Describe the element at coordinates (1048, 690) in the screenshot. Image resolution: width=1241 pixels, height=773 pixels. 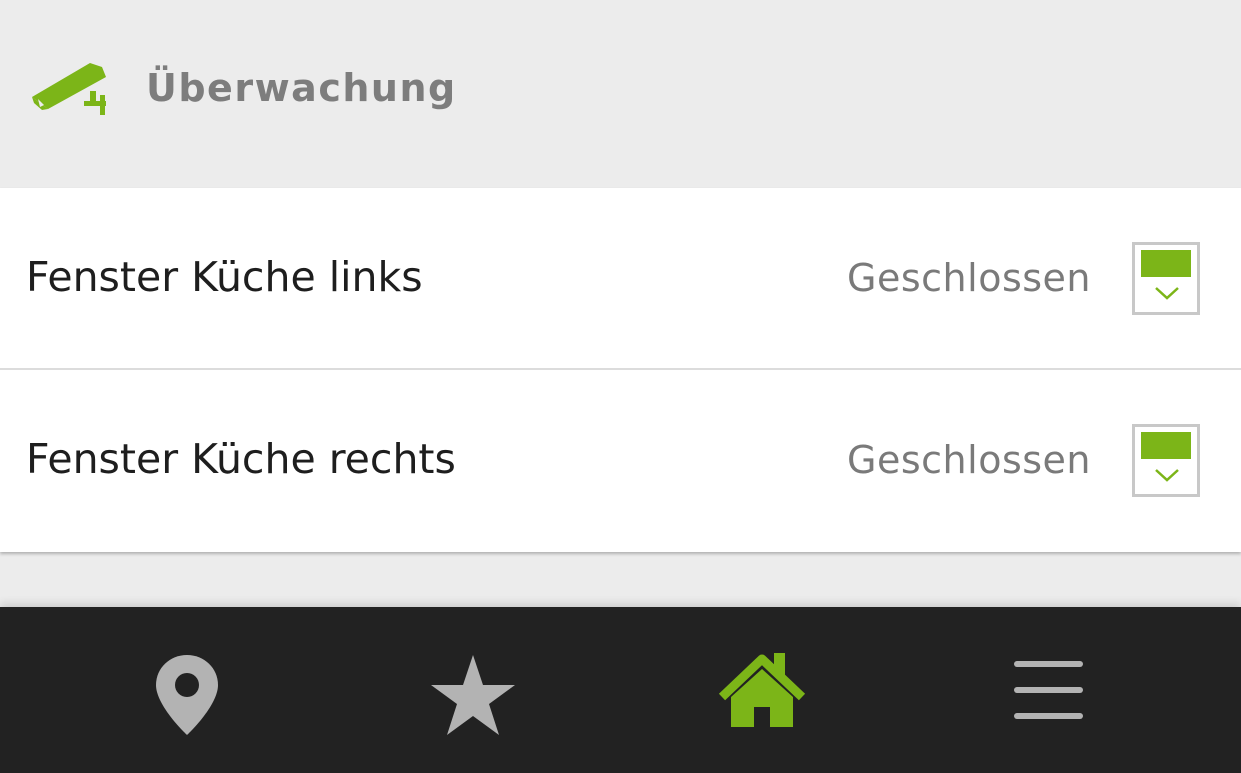
I see `hamburger-menu-icon` at that location.